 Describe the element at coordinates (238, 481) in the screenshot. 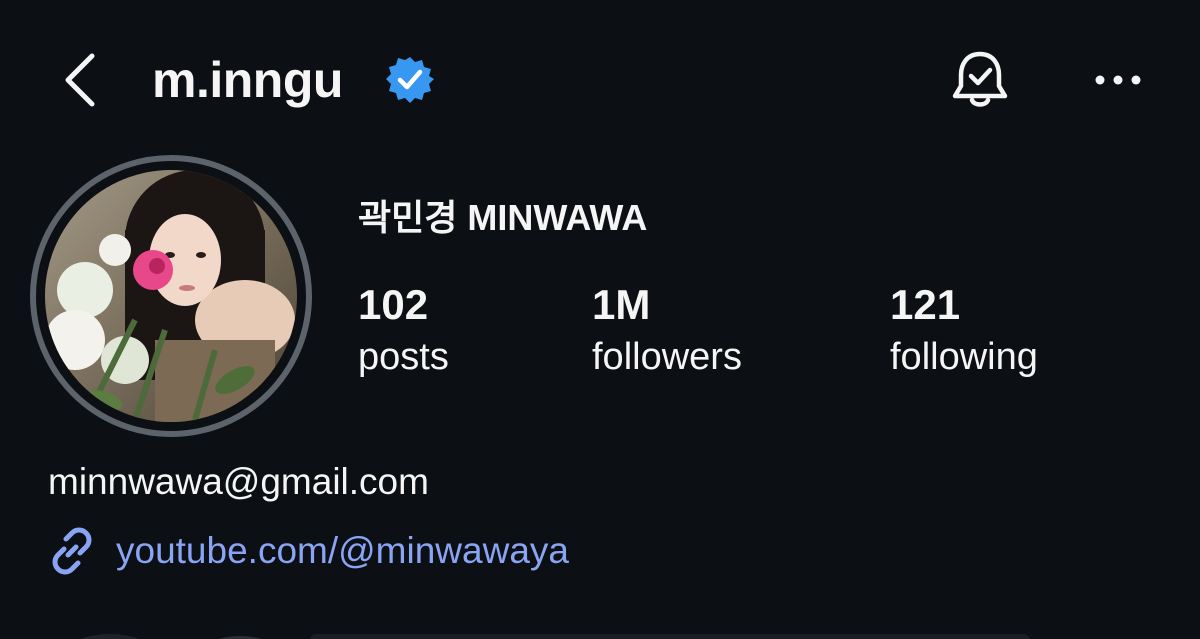

I see `bio-email: minnwawa@gmail.com` at that location.